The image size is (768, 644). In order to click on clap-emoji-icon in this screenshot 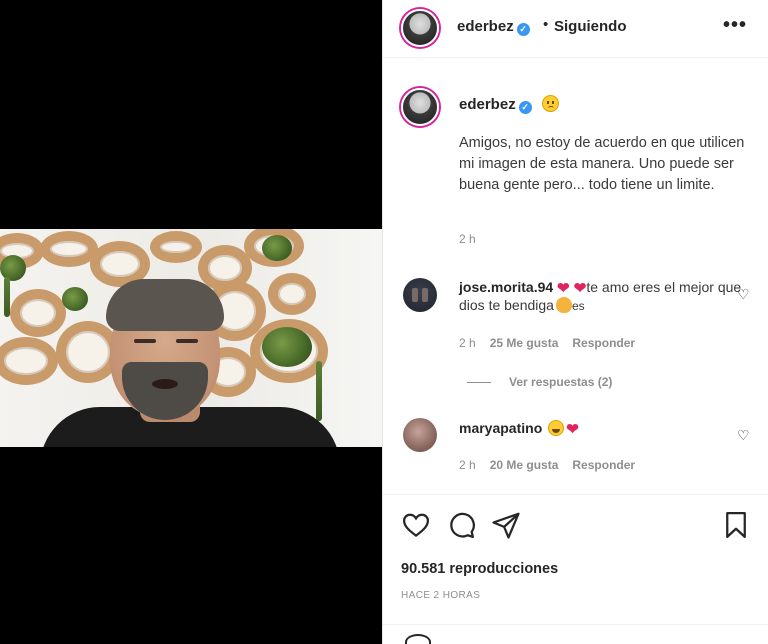, I will do `click(563, 305)`.